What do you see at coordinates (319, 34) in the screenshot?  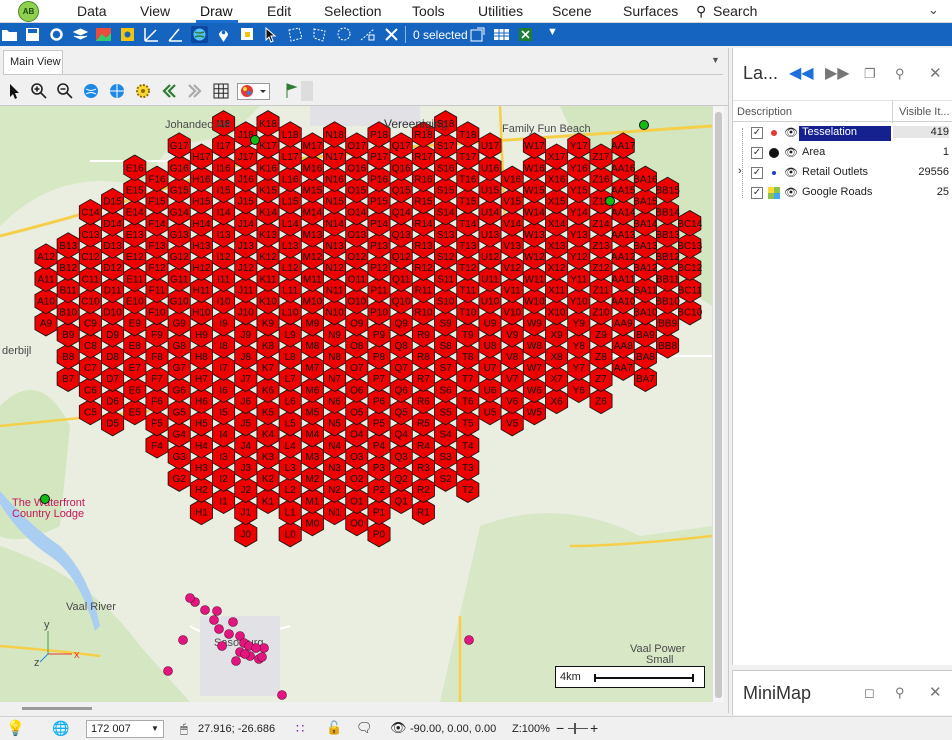 I see `select-lasso-icon` at bounding box center [319, 34].